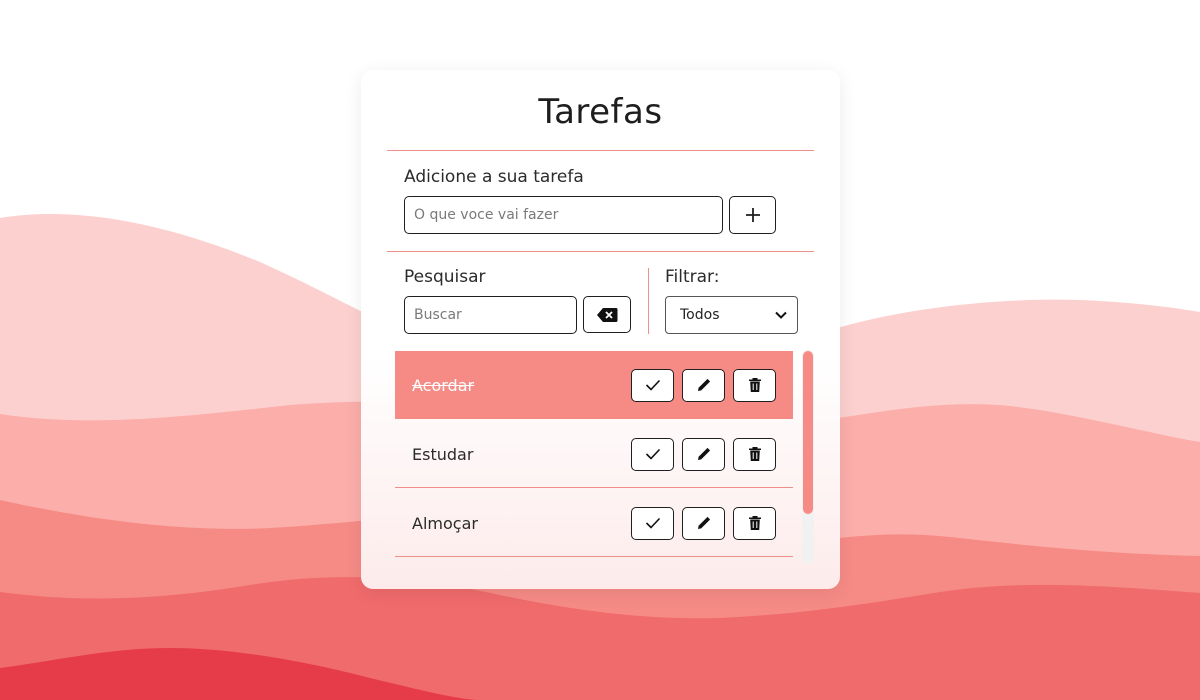 The width and height of the screenshot is (1200, 700). I want to click on todo-item: Estudar, so click(594, 454).